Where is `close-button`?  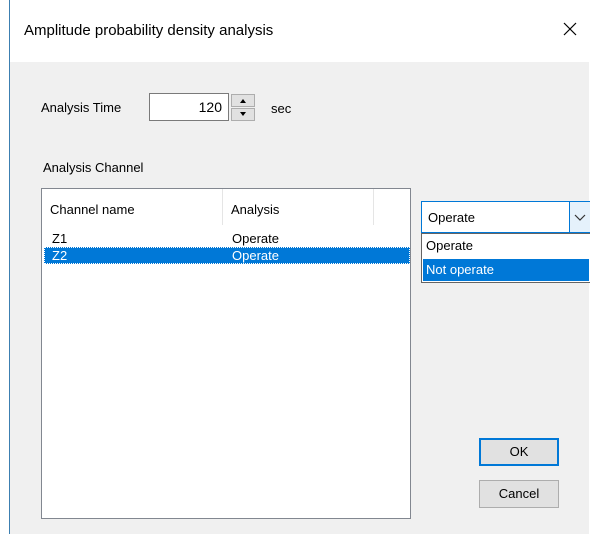 close-button is located at coordinates (570, 29).